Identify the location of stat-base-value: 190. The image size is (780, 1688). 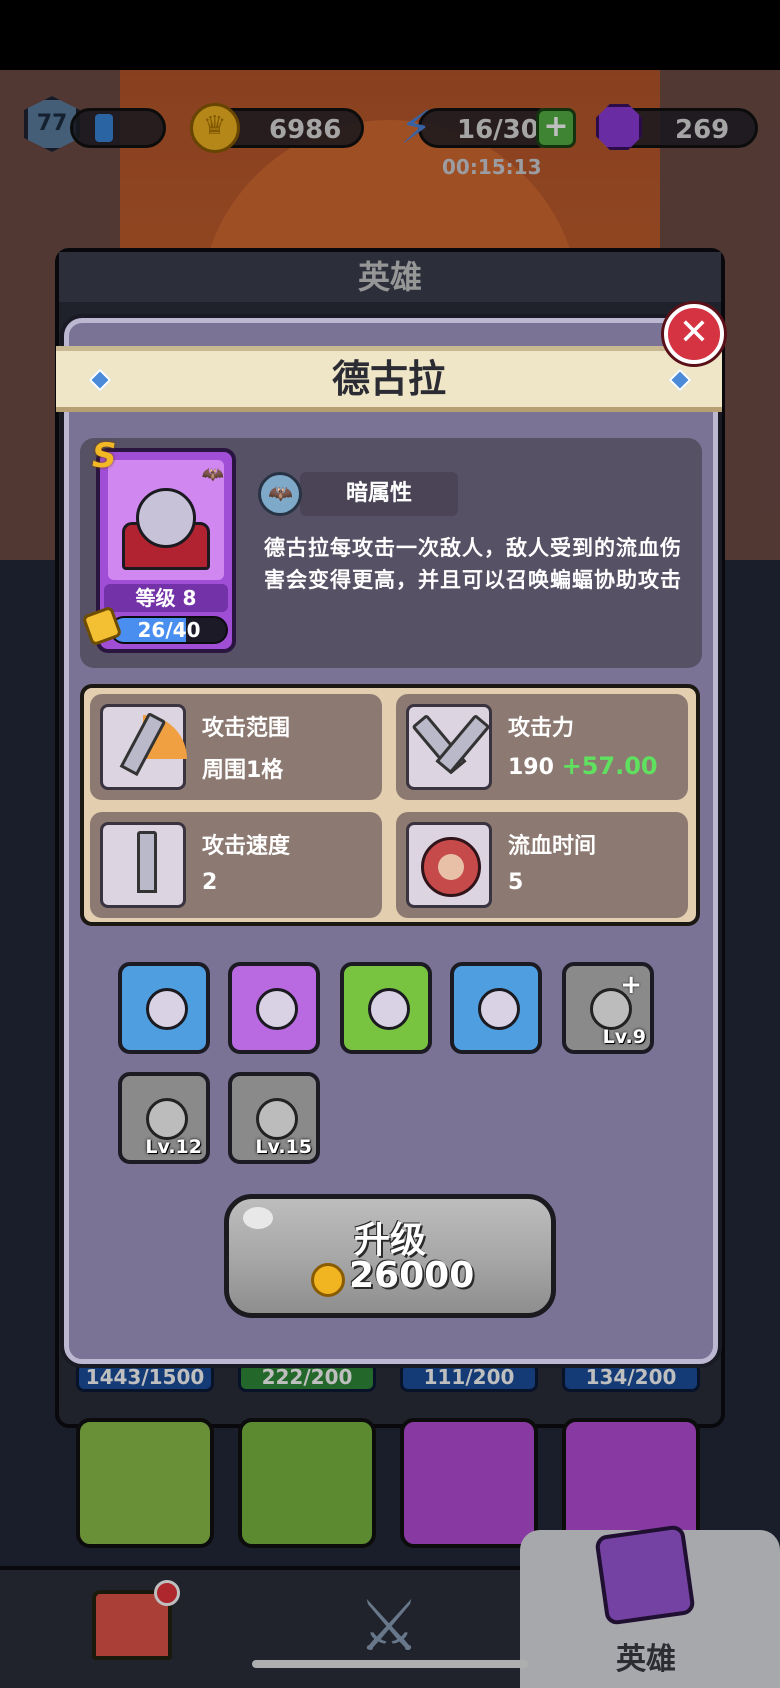
(531, 767).